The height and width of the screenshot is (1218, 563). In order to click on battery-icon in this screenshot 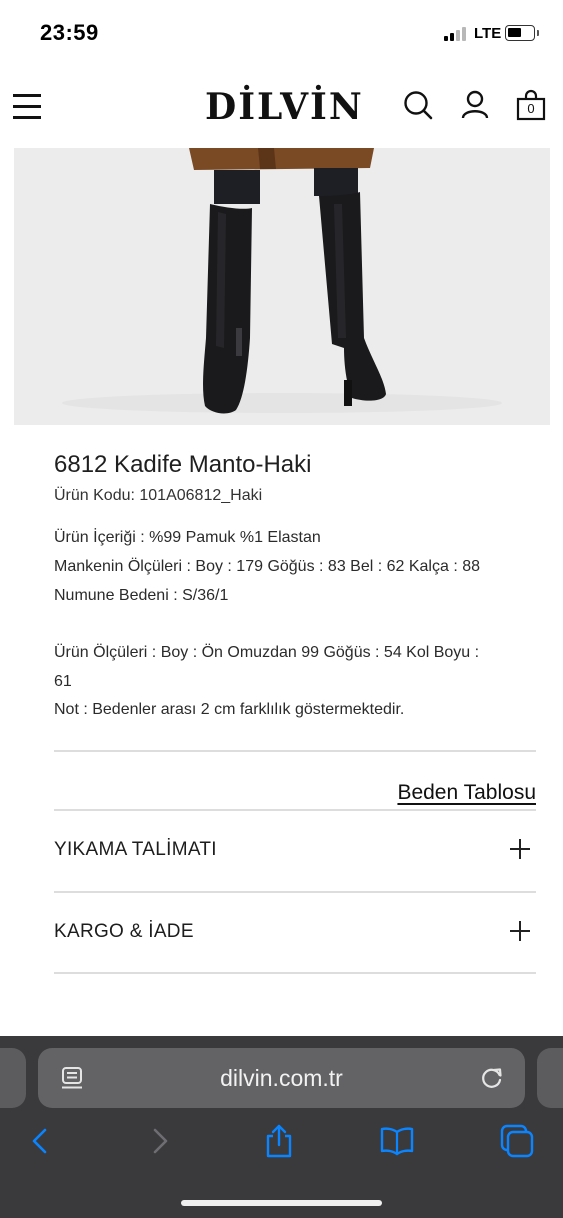, I will do `click(522, 33)`.